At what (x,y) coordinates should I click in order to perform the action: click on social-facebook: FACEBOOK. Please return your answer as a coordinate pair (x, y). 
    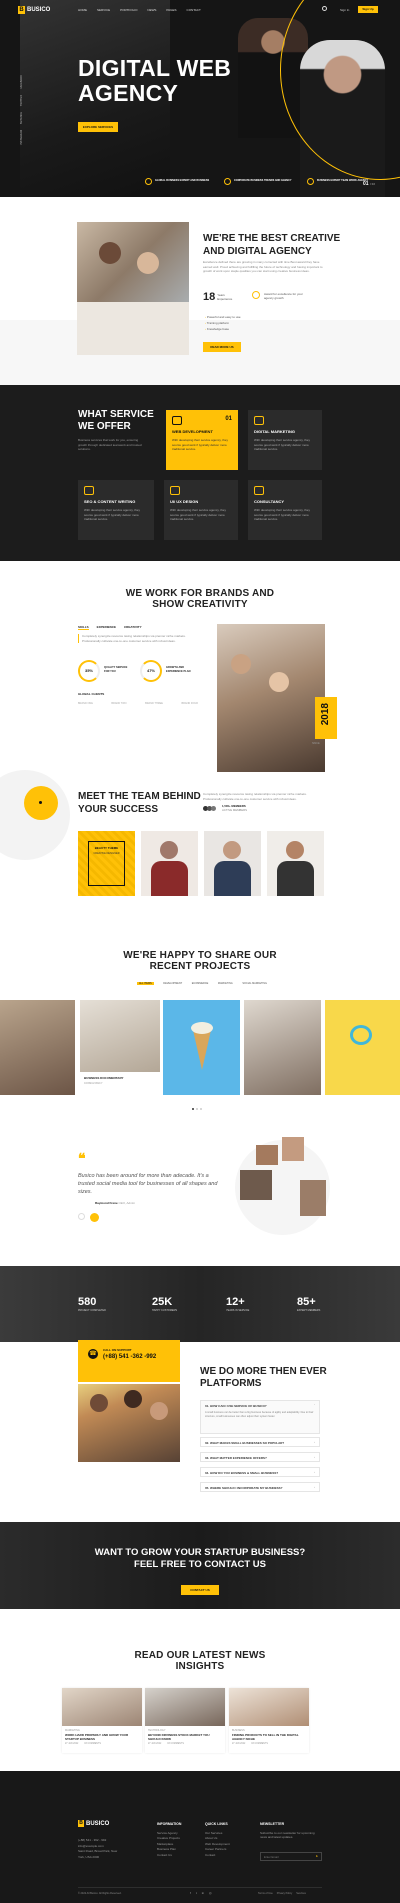
    Looking at the image, I should click on (21, 82).